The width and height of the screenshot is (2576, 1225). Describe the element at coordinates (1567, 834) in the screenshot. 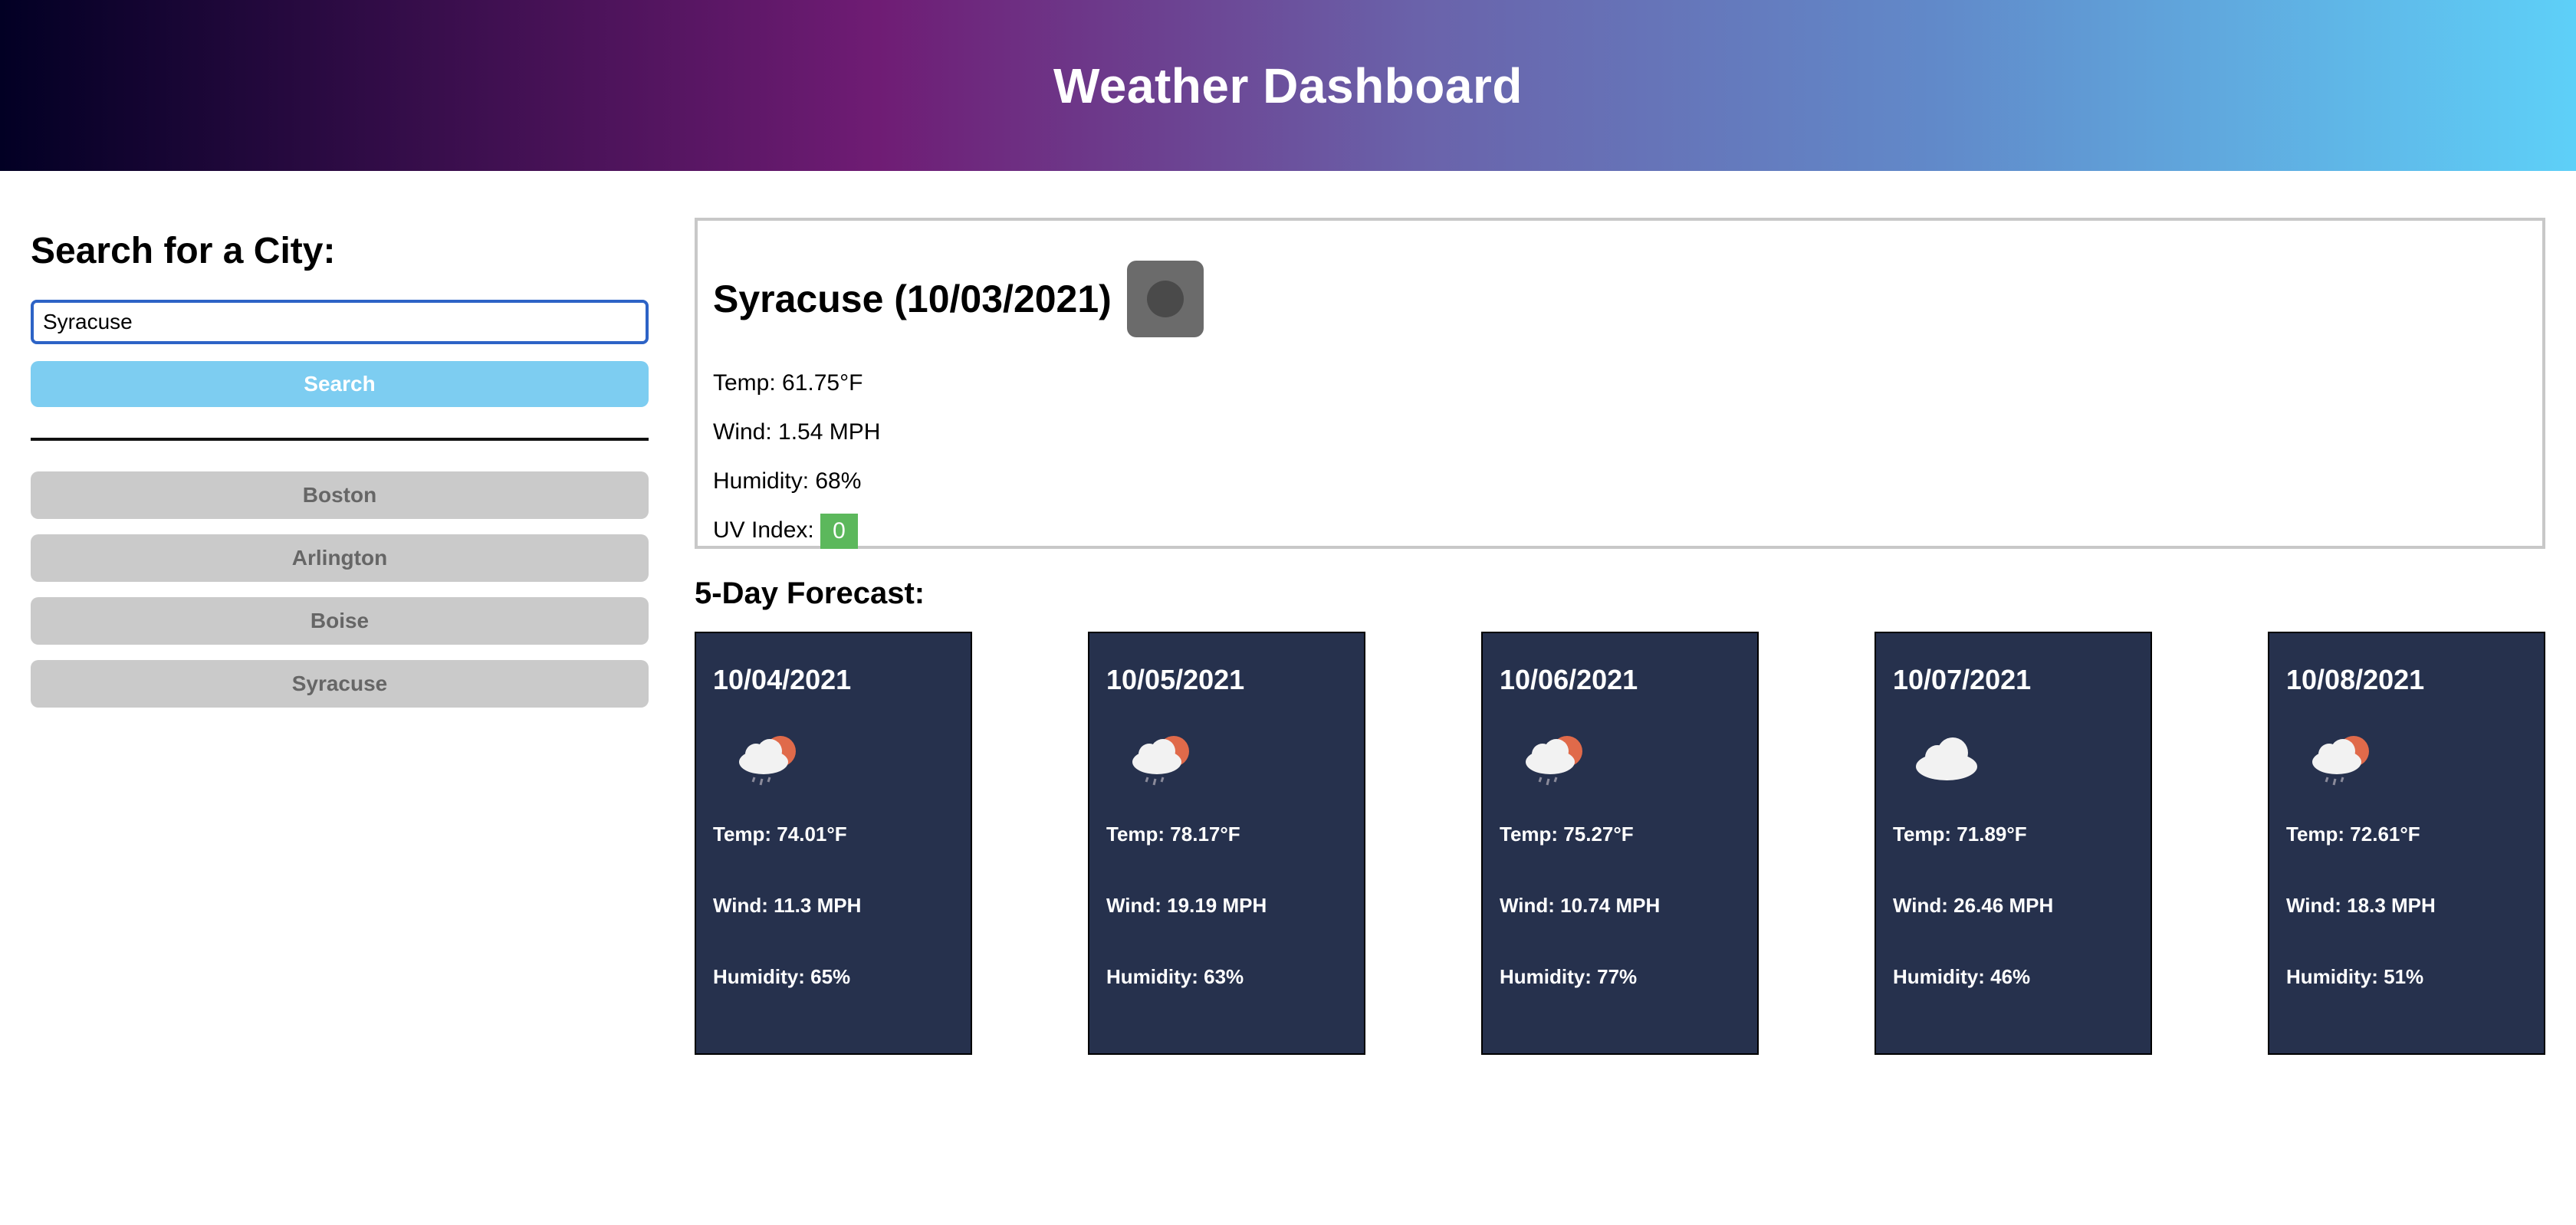

I see `forecast-temp: Temp: 75.27°F` at that location.